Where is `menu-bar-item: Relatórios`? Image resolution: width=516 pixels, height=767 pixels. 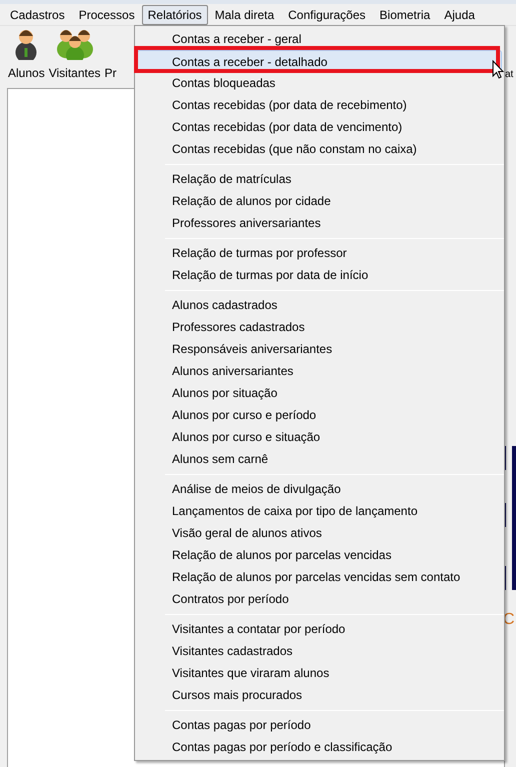 menu-bar-item: Relatórios is located at coordinates (175, 14).